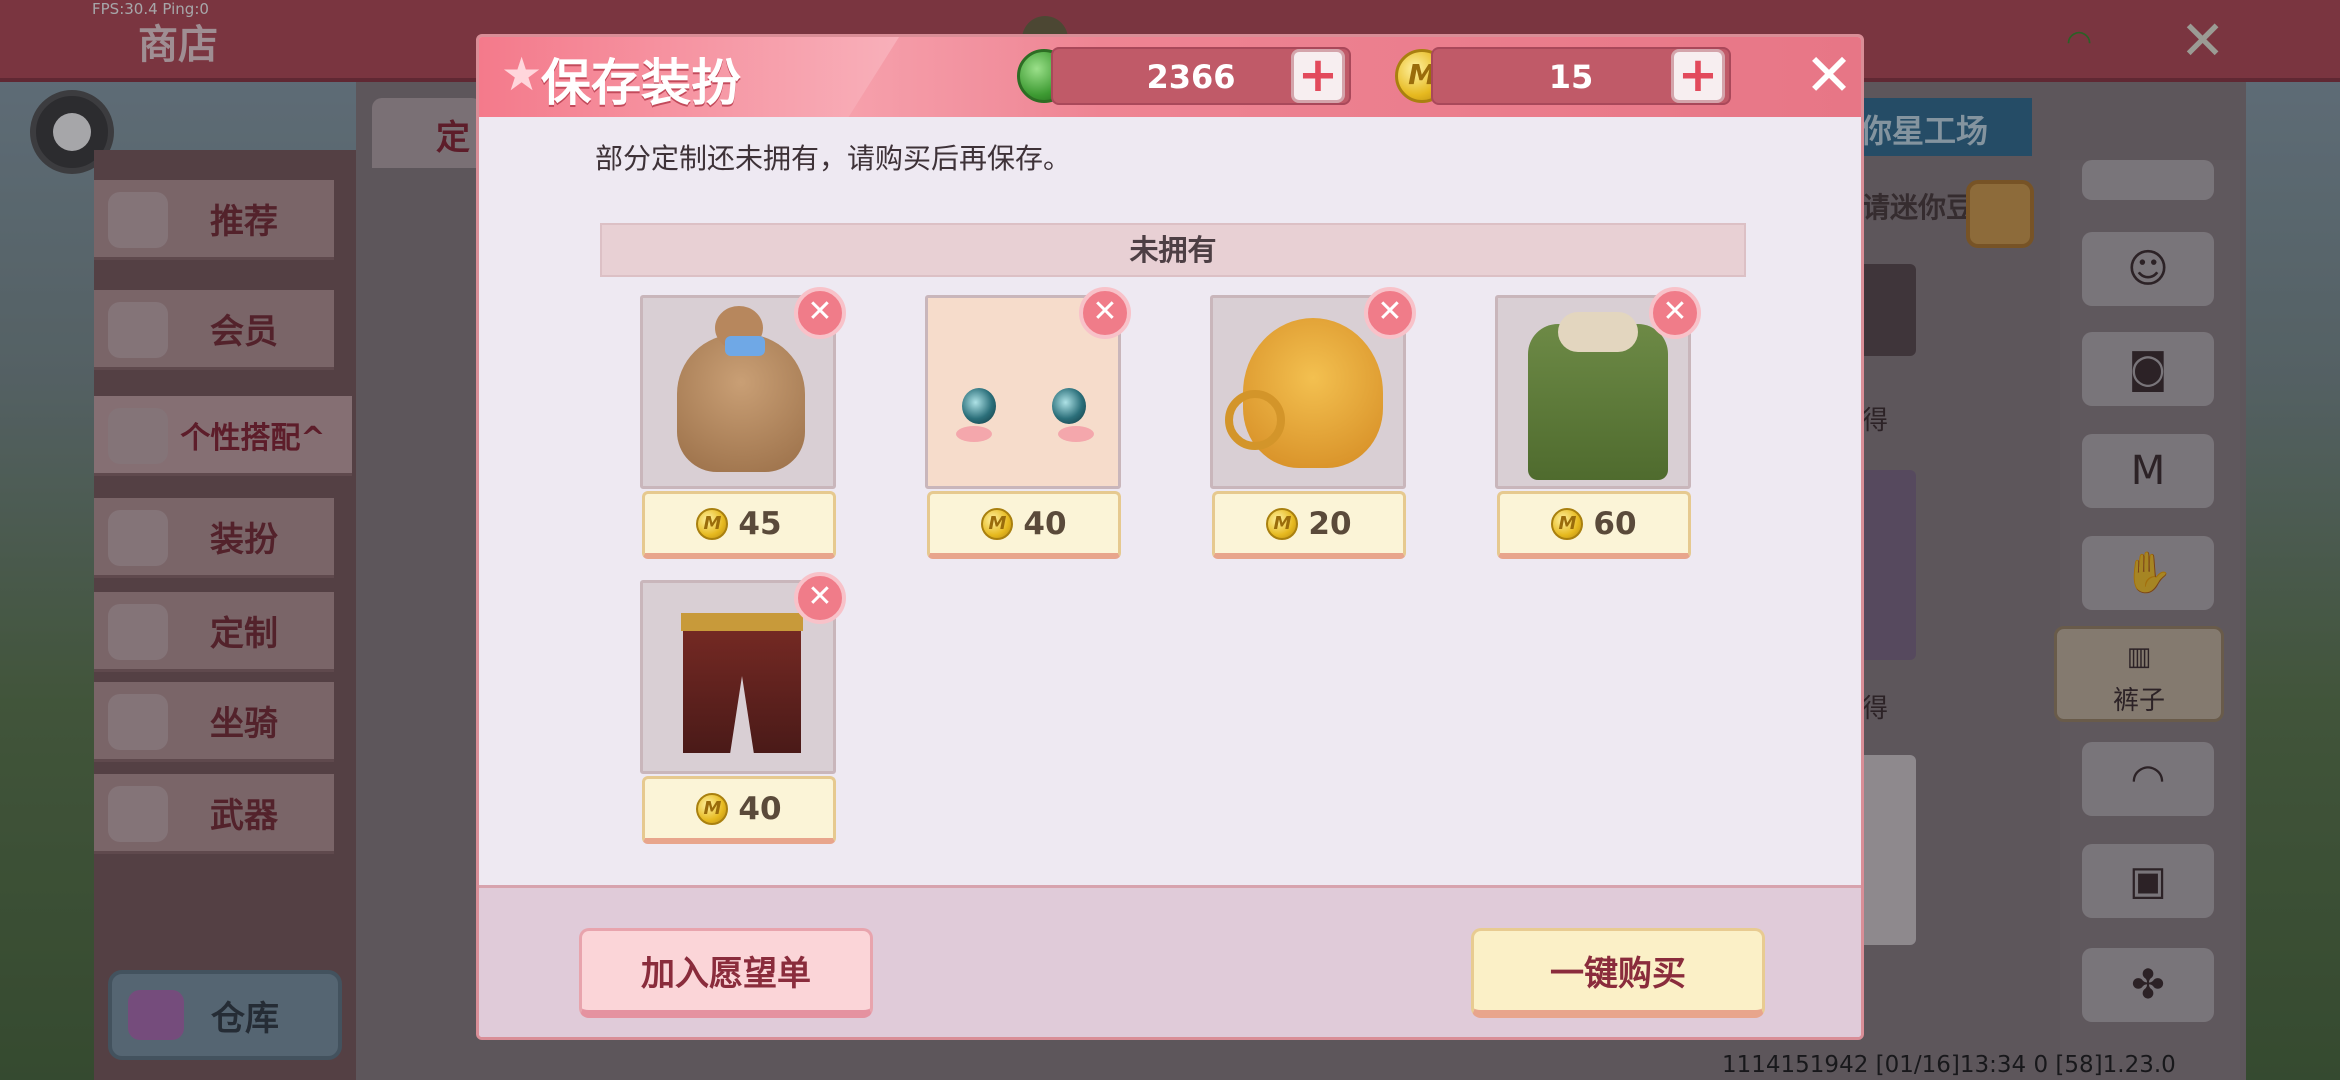 The height and width of the screenshot is (1080, 2340). What do you see at coordinates (743, 423) in the screenshot?
I see `item-card-hair: M 45 ✕` at bounding box center [743, 423].